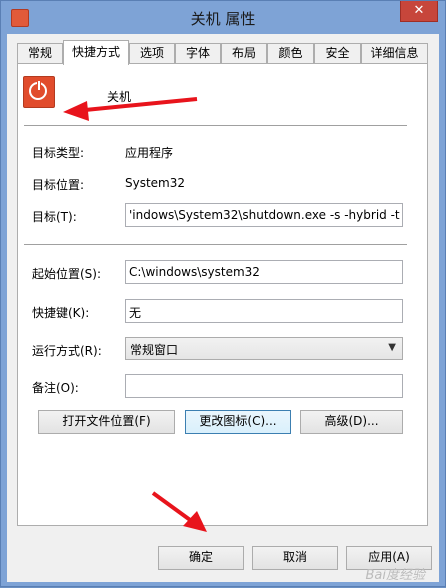  What do you see at coordinates (61, 313) in the screenshot?
I see `hotkey-label: 快捷键(K):` at bounding box center [61, 313].